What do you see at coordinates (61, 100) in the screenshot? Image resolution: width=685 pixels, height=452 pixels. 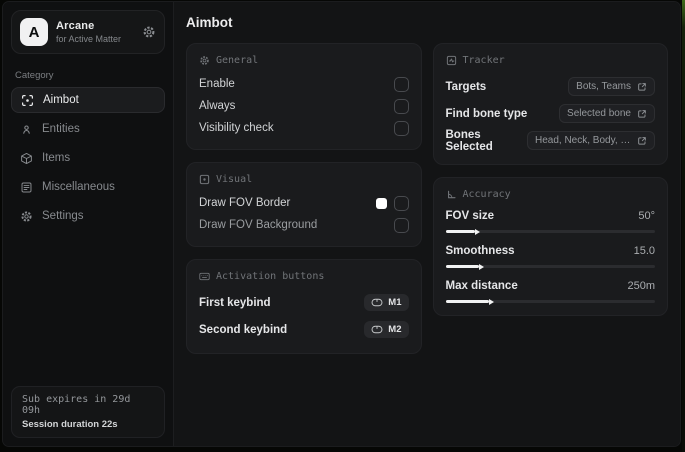 I see `sidebar-item-label: Aimbot` at bounding box center [61, 100].